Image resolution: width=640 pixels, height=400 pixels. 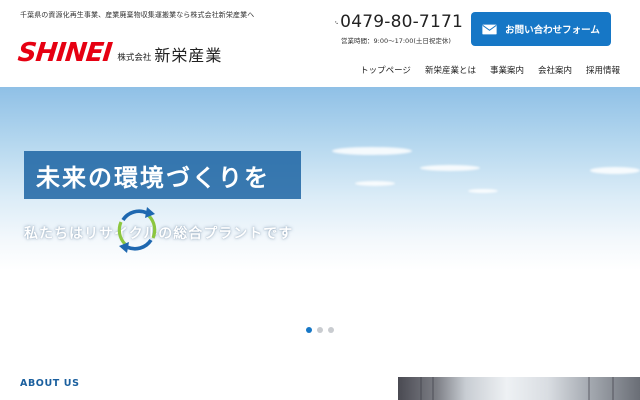 I want to click on site-logo: SHINEI 株式会社 新栄産業, so click(x=119, y=53).